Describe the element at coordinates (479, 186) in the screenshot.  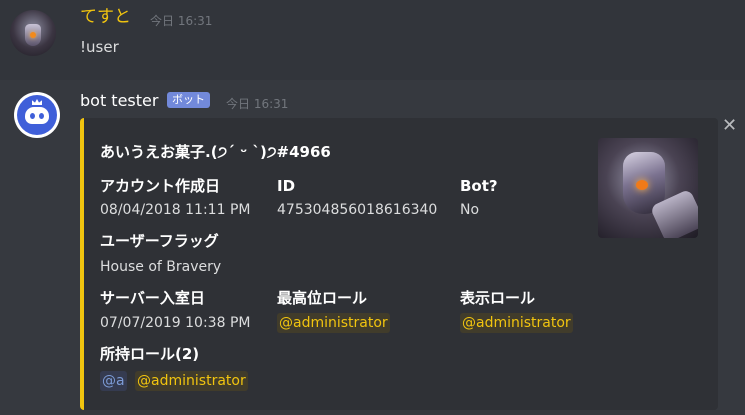
I see `field-name-bot: Bot?` at that location.